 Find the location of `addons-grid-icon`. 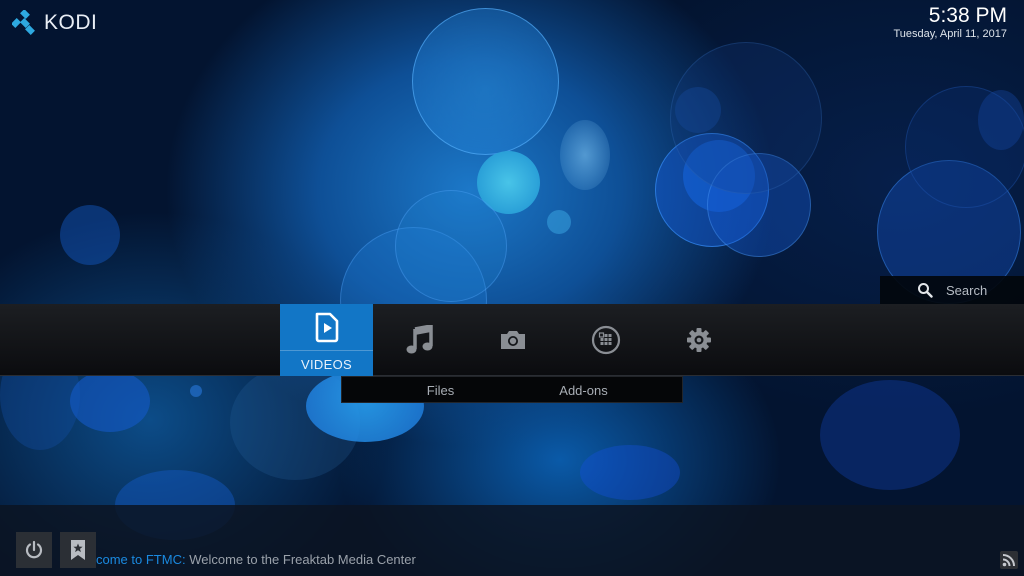

addons-grid-icon is located at coordinates (605, 339).